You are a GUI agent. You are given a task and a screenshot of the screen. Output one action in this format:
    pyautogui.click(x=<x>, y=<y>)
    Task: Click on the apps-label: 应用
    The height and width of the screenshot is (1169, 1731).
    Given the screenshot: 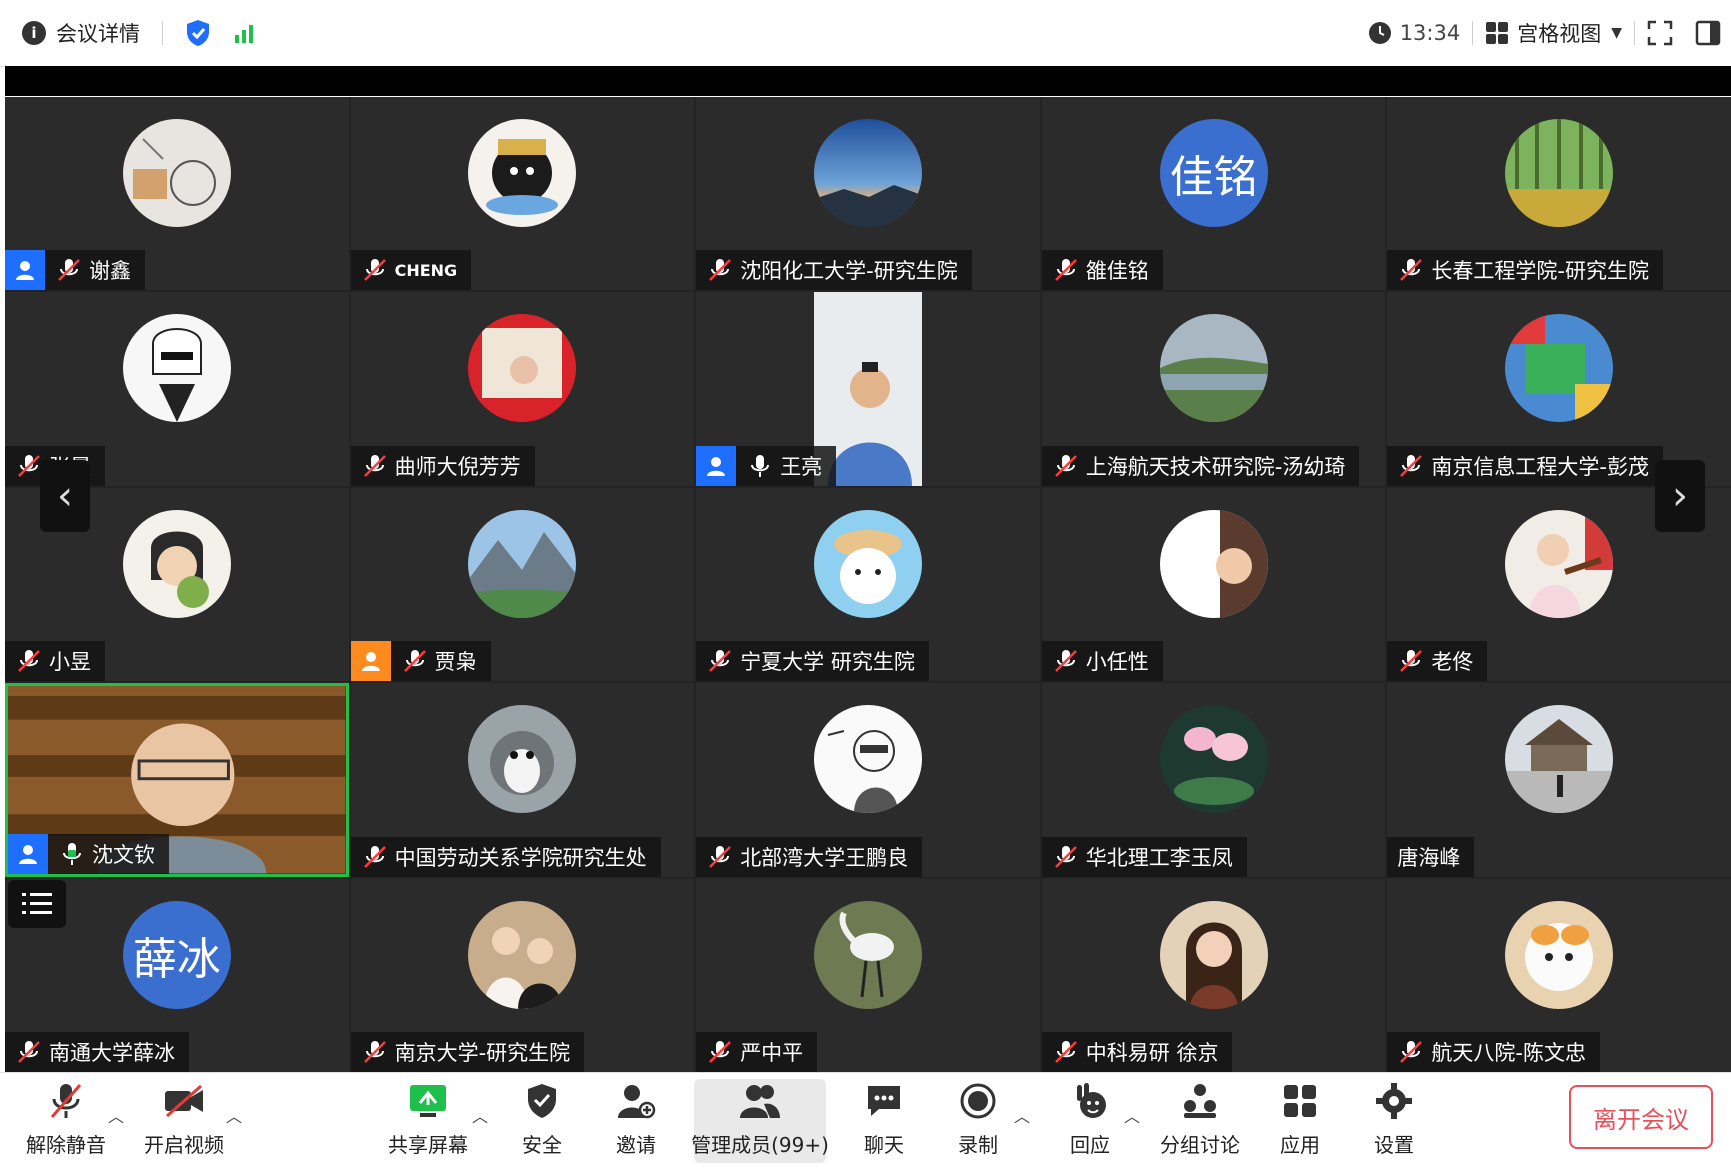 What is the action you would take?
    pyautogui.click(x=1300, y=1145)
    